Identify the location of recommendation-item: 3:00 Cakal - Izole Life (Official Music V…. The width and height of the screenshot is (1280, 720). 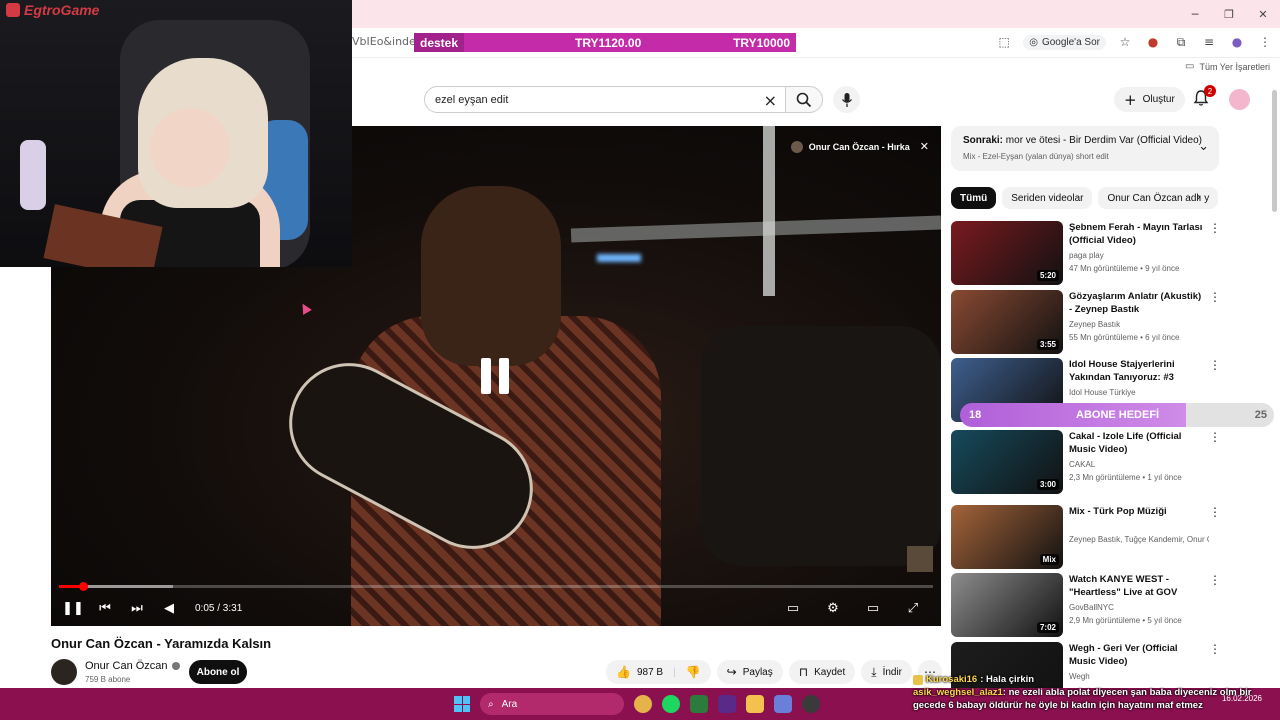
(1086, 462).